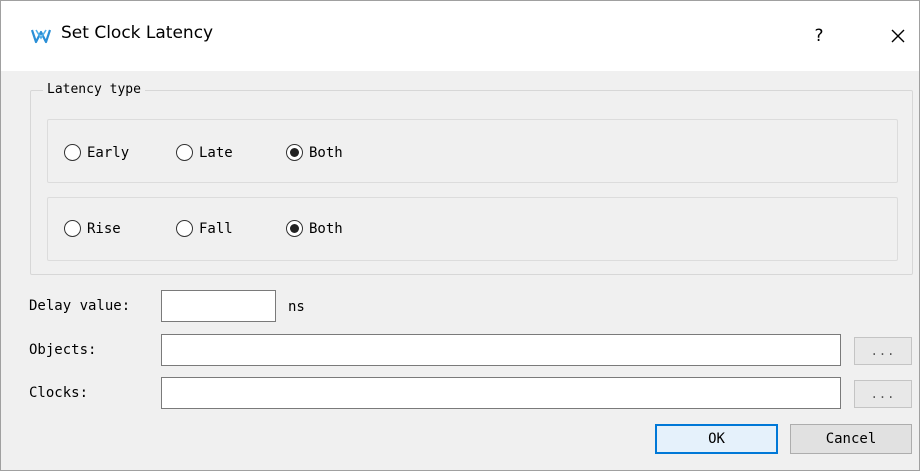  I want to click on edge-radio-row, so click(472, 229).